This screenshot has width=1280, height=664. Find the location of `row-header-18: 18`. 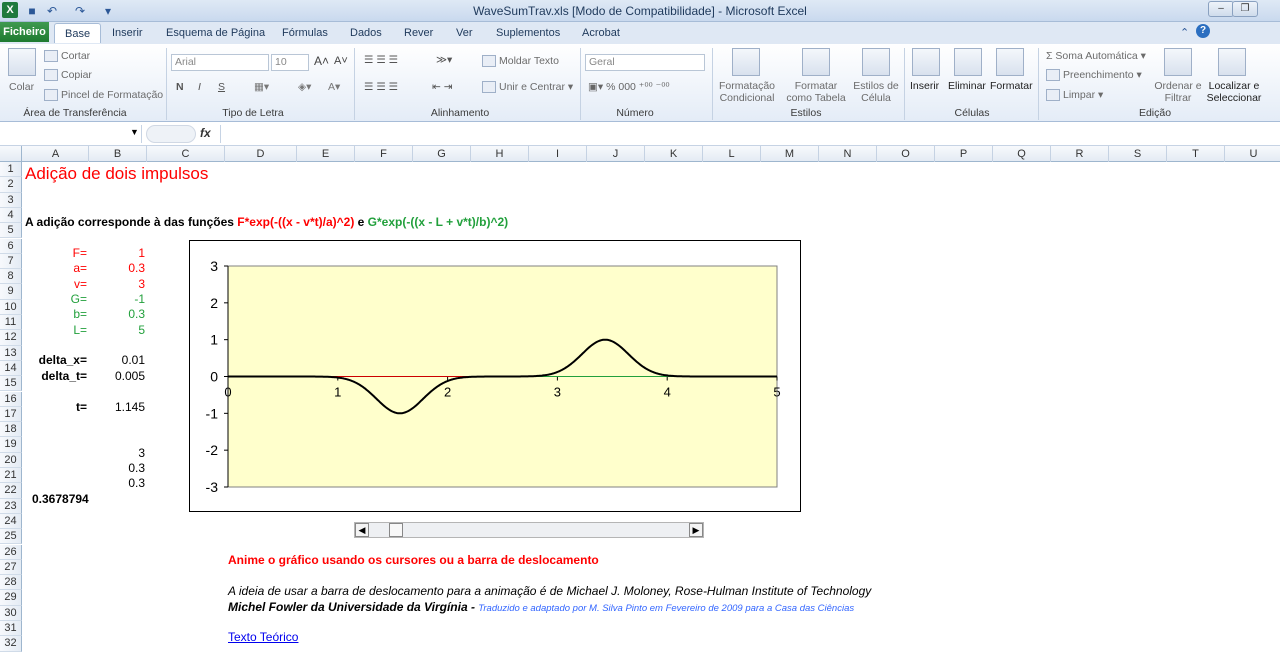

row-header-18: 18 is located at coordinates (11, 430).